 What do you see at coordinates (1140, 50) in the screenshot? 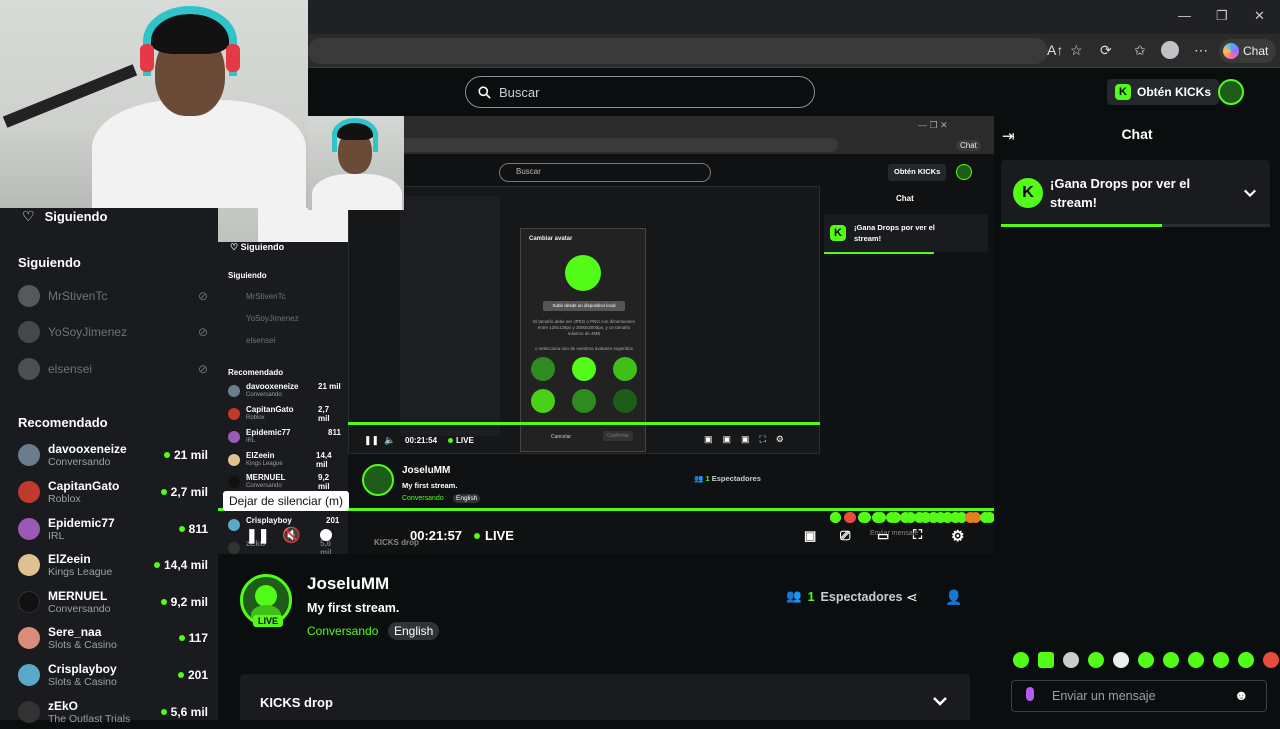
I see `favorites-icon: ✩` at bounding box center [1140, 50].